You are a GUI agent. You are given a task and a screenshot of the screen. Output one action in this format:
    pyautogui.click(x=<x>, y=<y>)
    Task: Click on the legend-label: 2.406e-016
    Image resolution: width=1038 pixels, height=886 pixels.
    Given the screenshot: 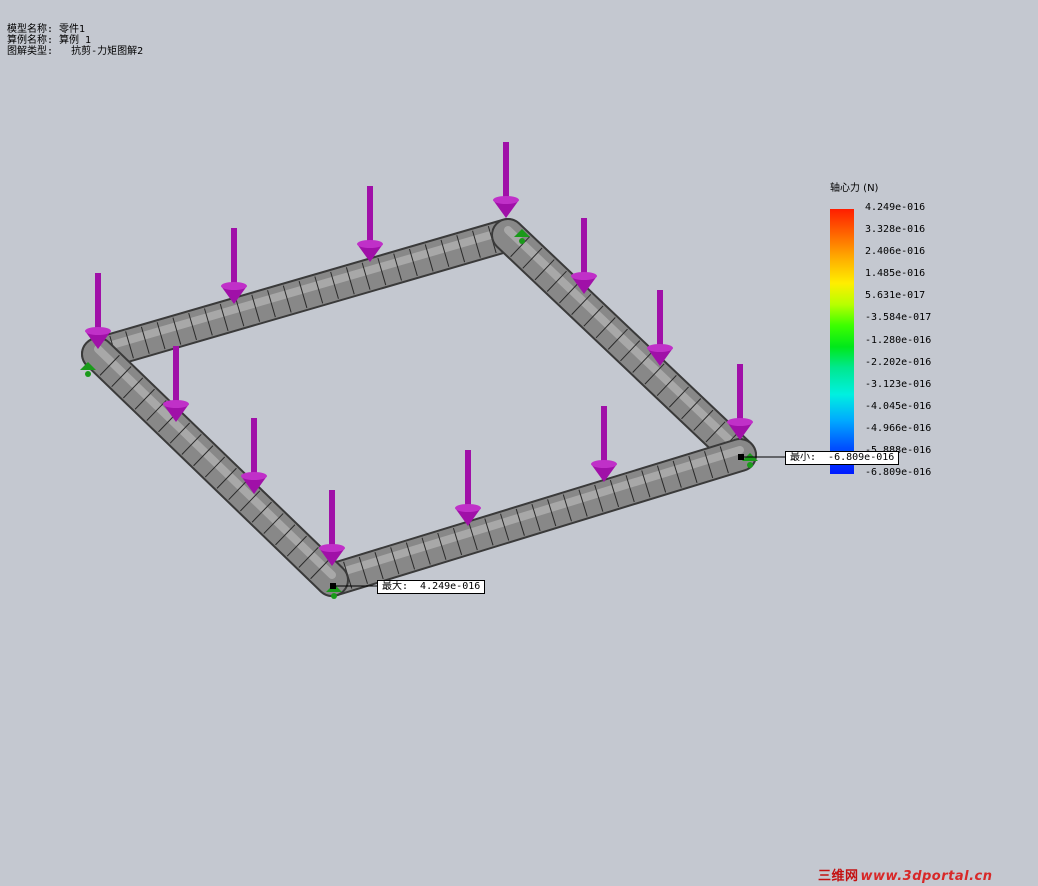 What is the action you would take?
    pyautogui.click(x=895, y=252)
    